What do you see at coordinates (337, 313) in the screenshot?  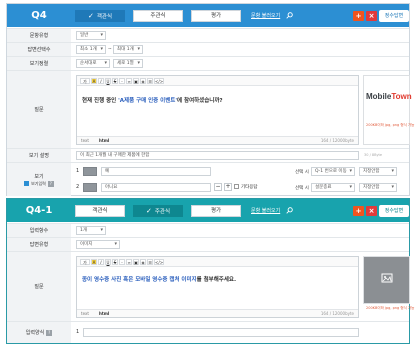 I see `byte-counter: 164 / 12000byte` at bounding box center [337, 313].